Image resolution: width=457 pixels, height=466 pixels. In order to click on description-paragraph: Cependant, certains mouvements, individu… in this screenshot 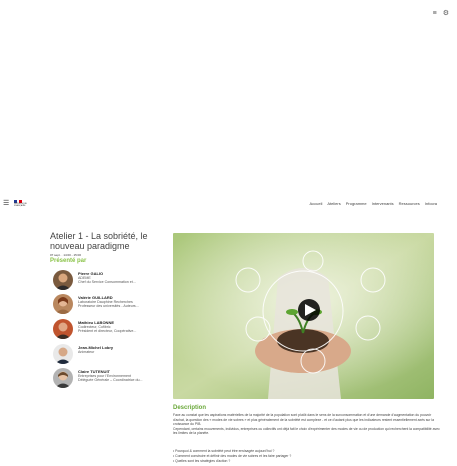, I will do `click(306, 431)`.